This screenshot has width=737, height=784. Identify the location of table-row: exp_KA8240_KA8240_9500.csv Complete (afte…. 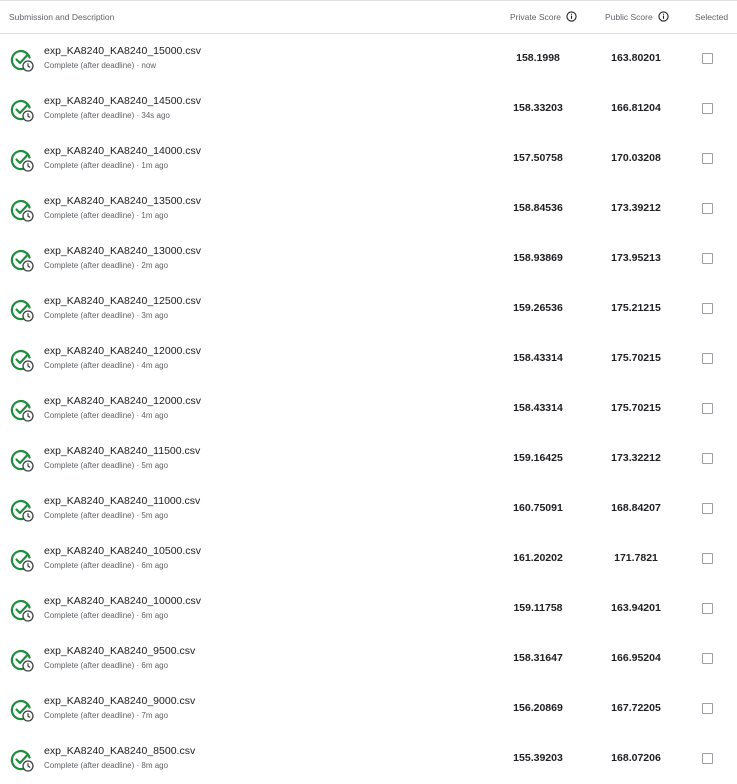
(368, 659).